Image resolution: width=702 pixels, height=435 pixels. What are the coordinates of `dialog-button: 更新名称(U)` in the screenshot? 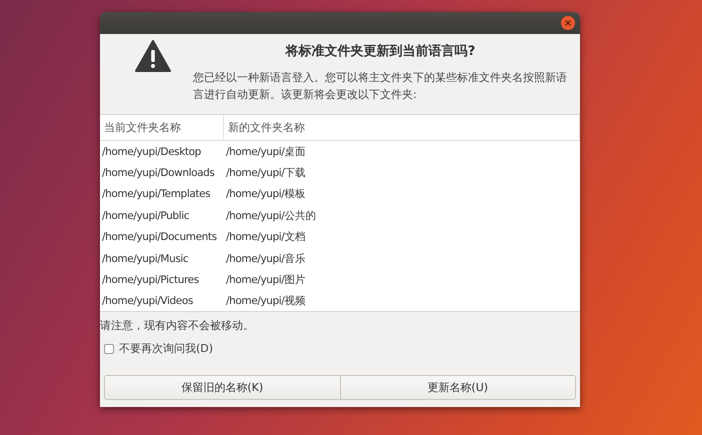 It's located at (458, 387).